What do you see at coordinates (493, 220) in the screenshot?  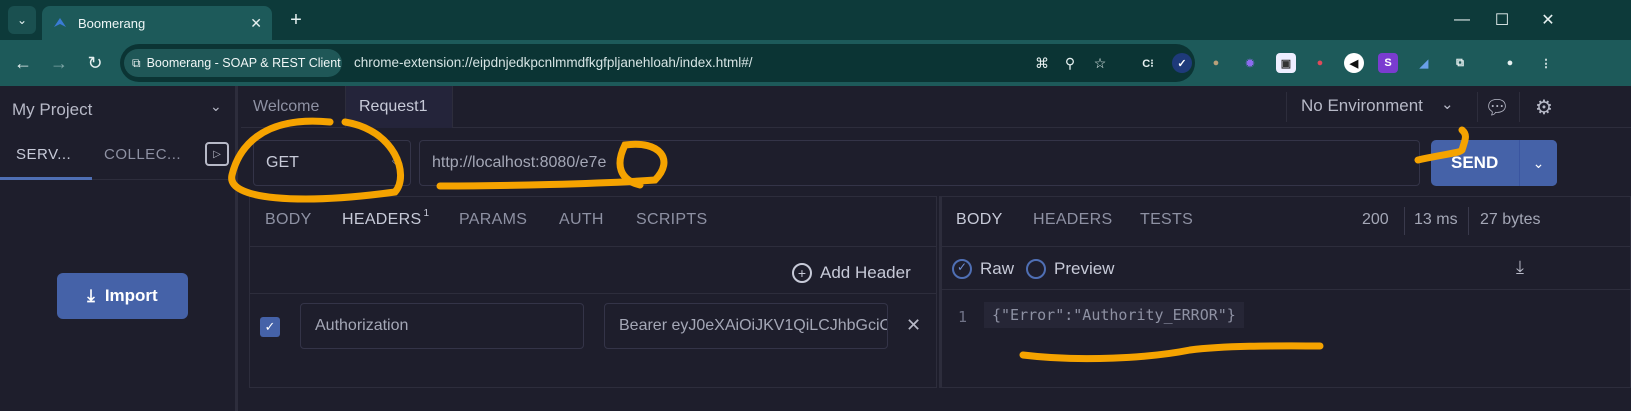 I see `tab-params: PARAMS` at bounding box center [493, 220].